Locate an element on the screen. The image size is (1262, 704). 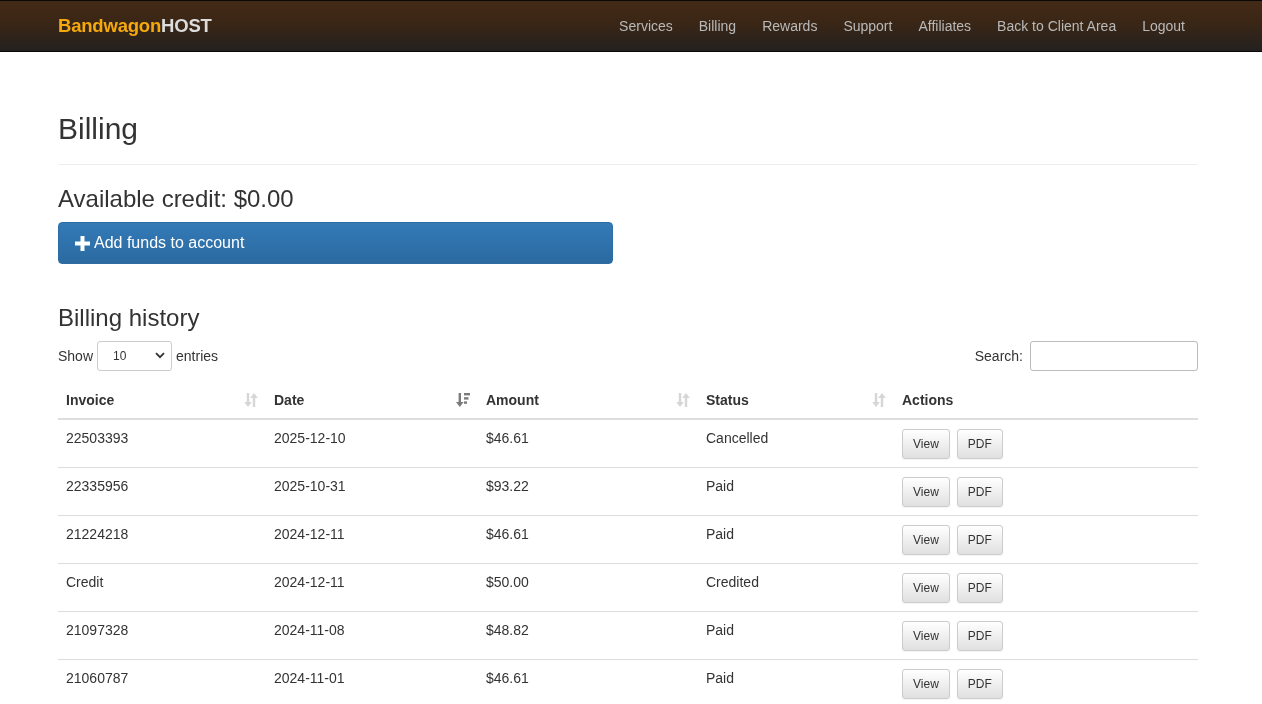
table-cell: Credit is located at coordinates (162, 587).